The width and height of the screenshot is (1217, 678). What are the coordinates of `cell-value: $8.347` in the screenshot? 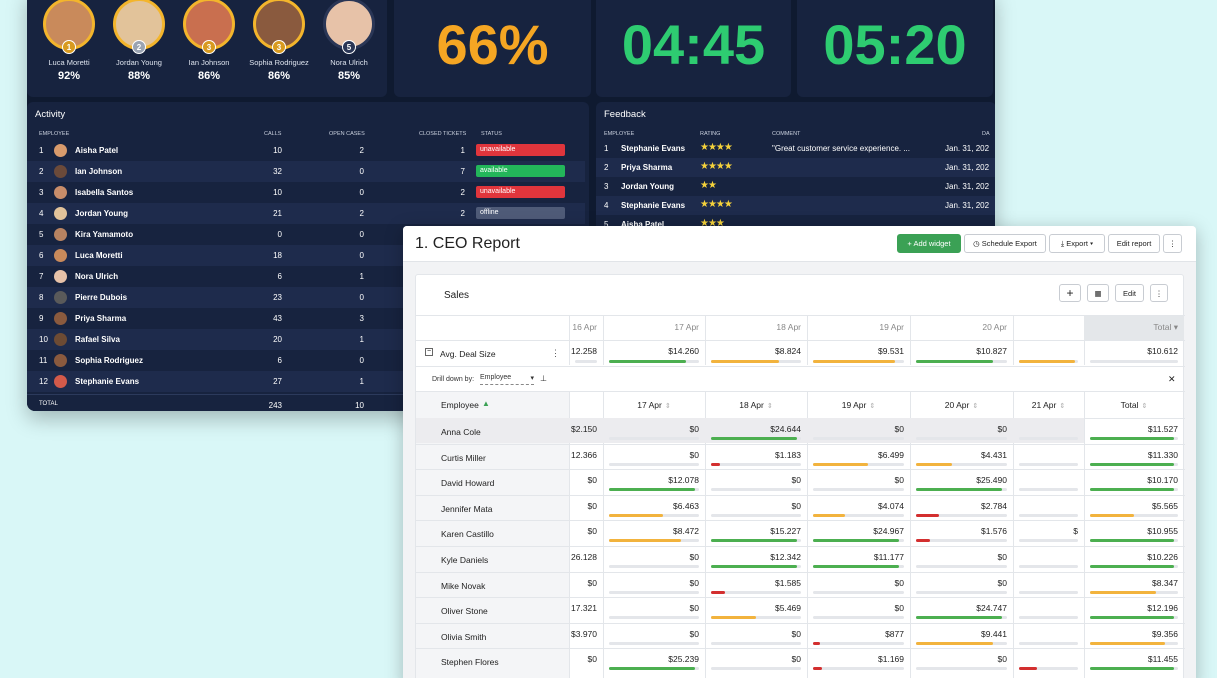 It's located at (1165, 582).